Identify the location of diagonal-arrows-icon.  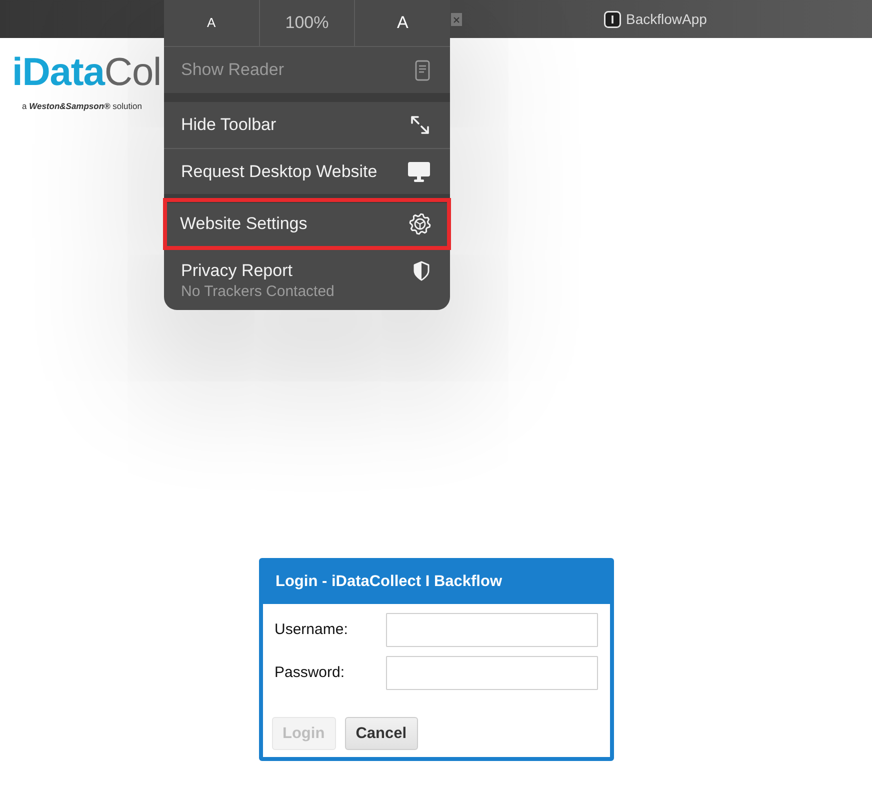
(420, 125).